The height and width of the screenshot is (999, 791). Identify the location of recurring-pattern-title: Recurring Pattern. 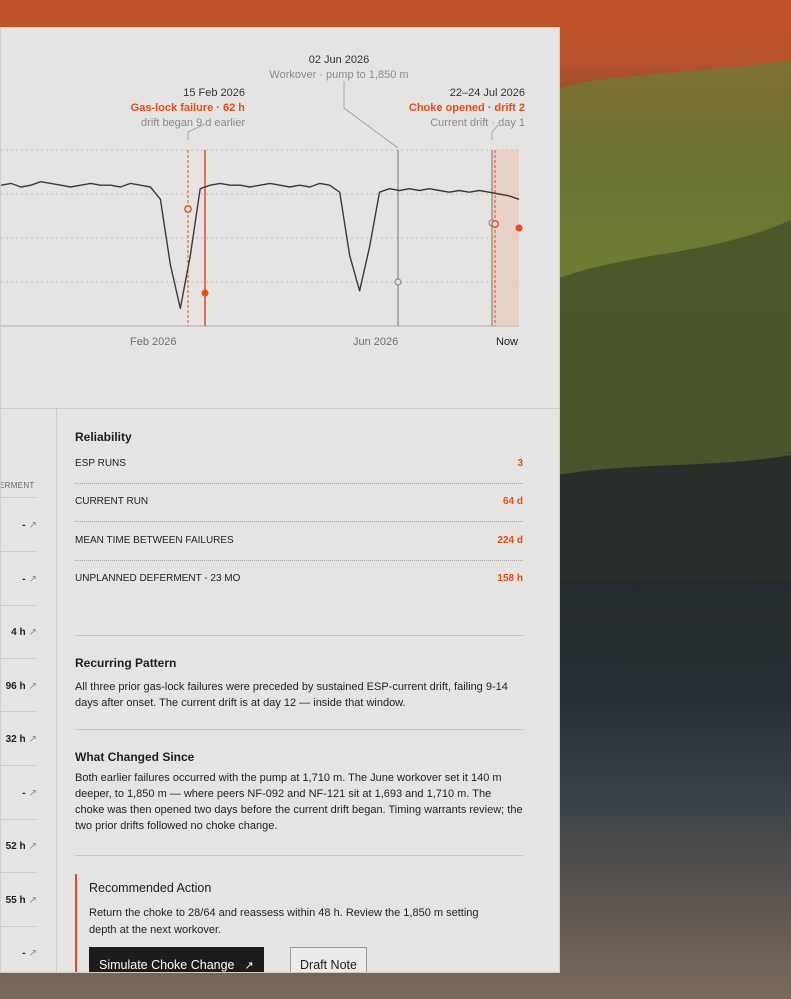
(126, 663).